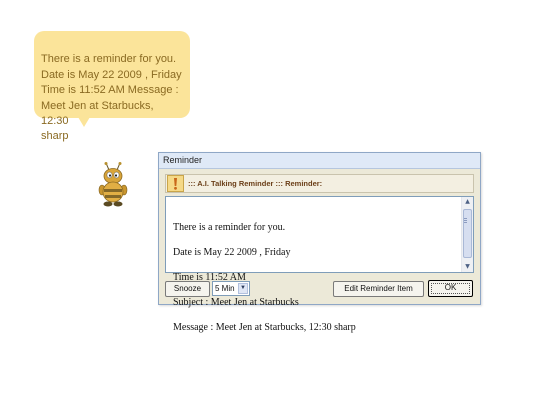 This screenshot has width=540, height=405. Describe the element at coordinates (183, 160) in the screenshot. I see `window-title: Reminder` at that location.